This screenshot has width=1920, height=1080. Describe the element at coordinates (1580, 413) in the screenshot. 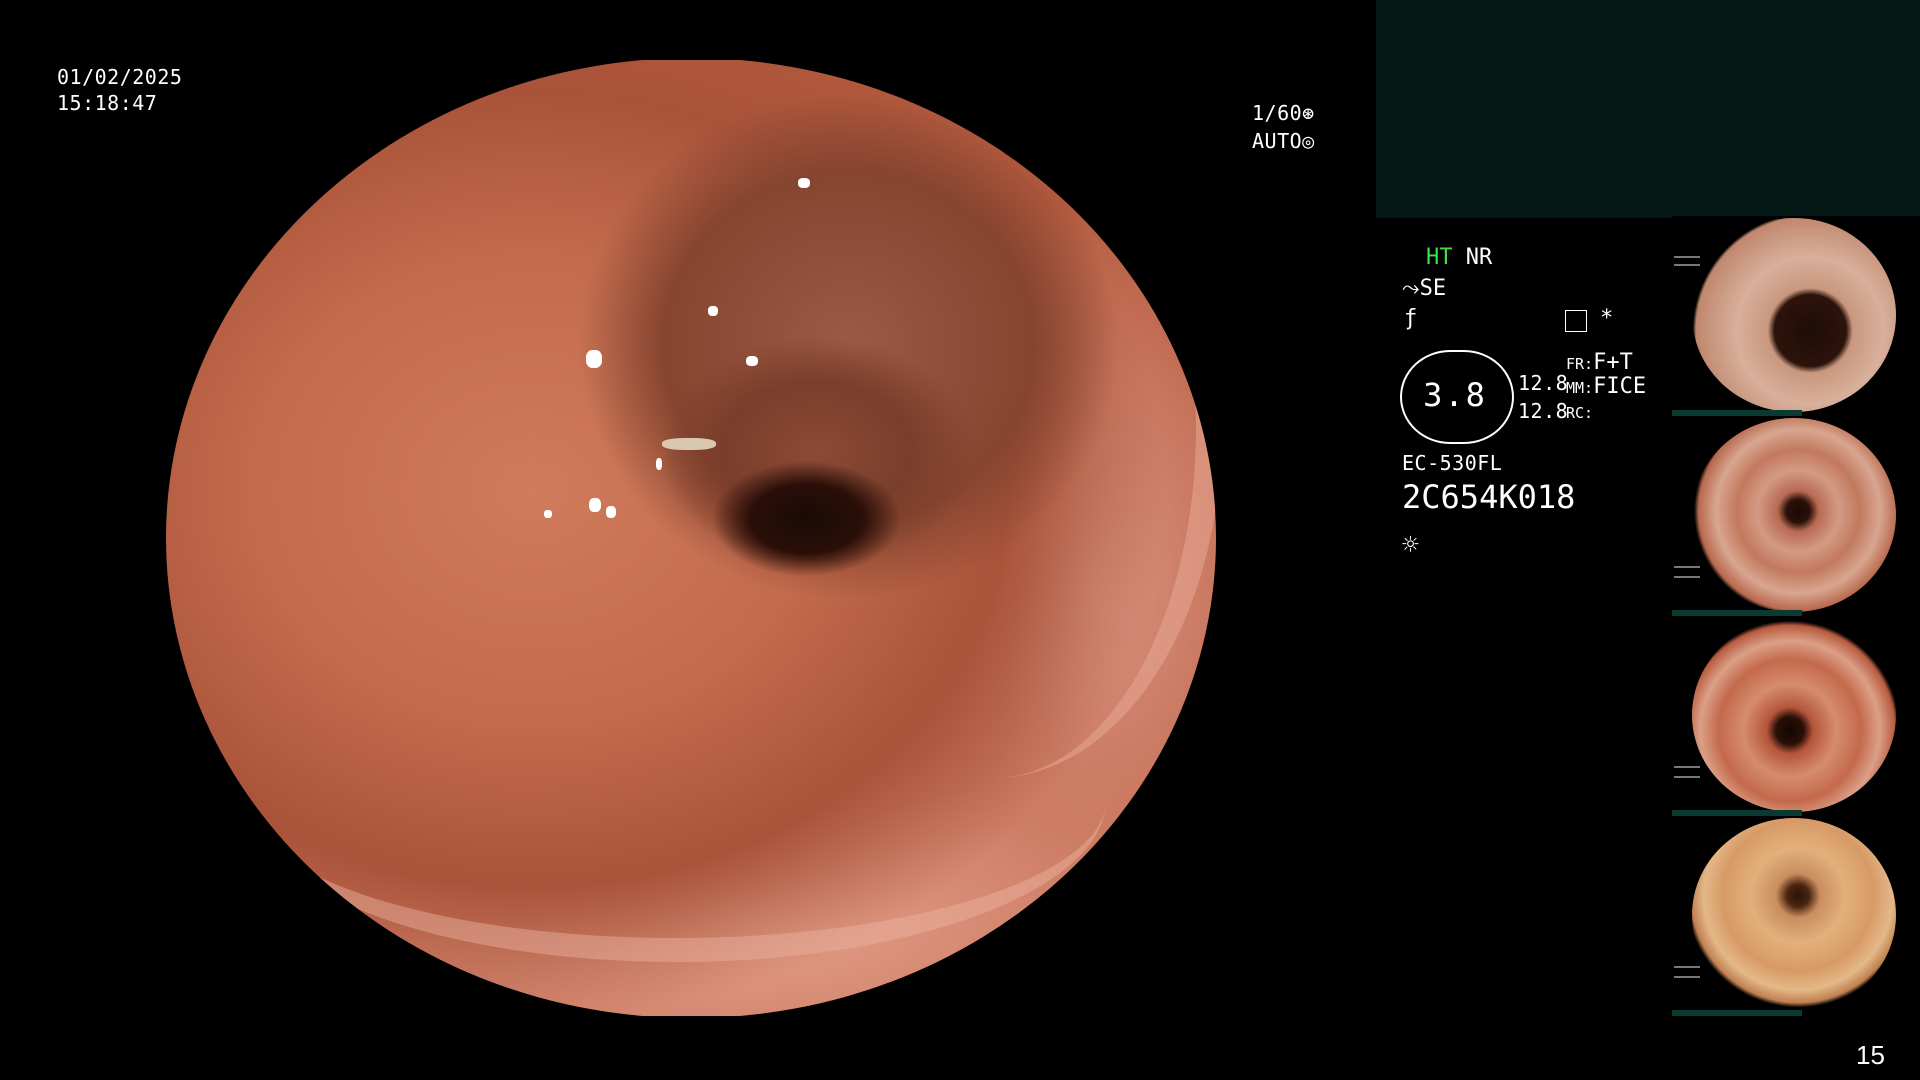

I see `rc-label: RC:` at that location.